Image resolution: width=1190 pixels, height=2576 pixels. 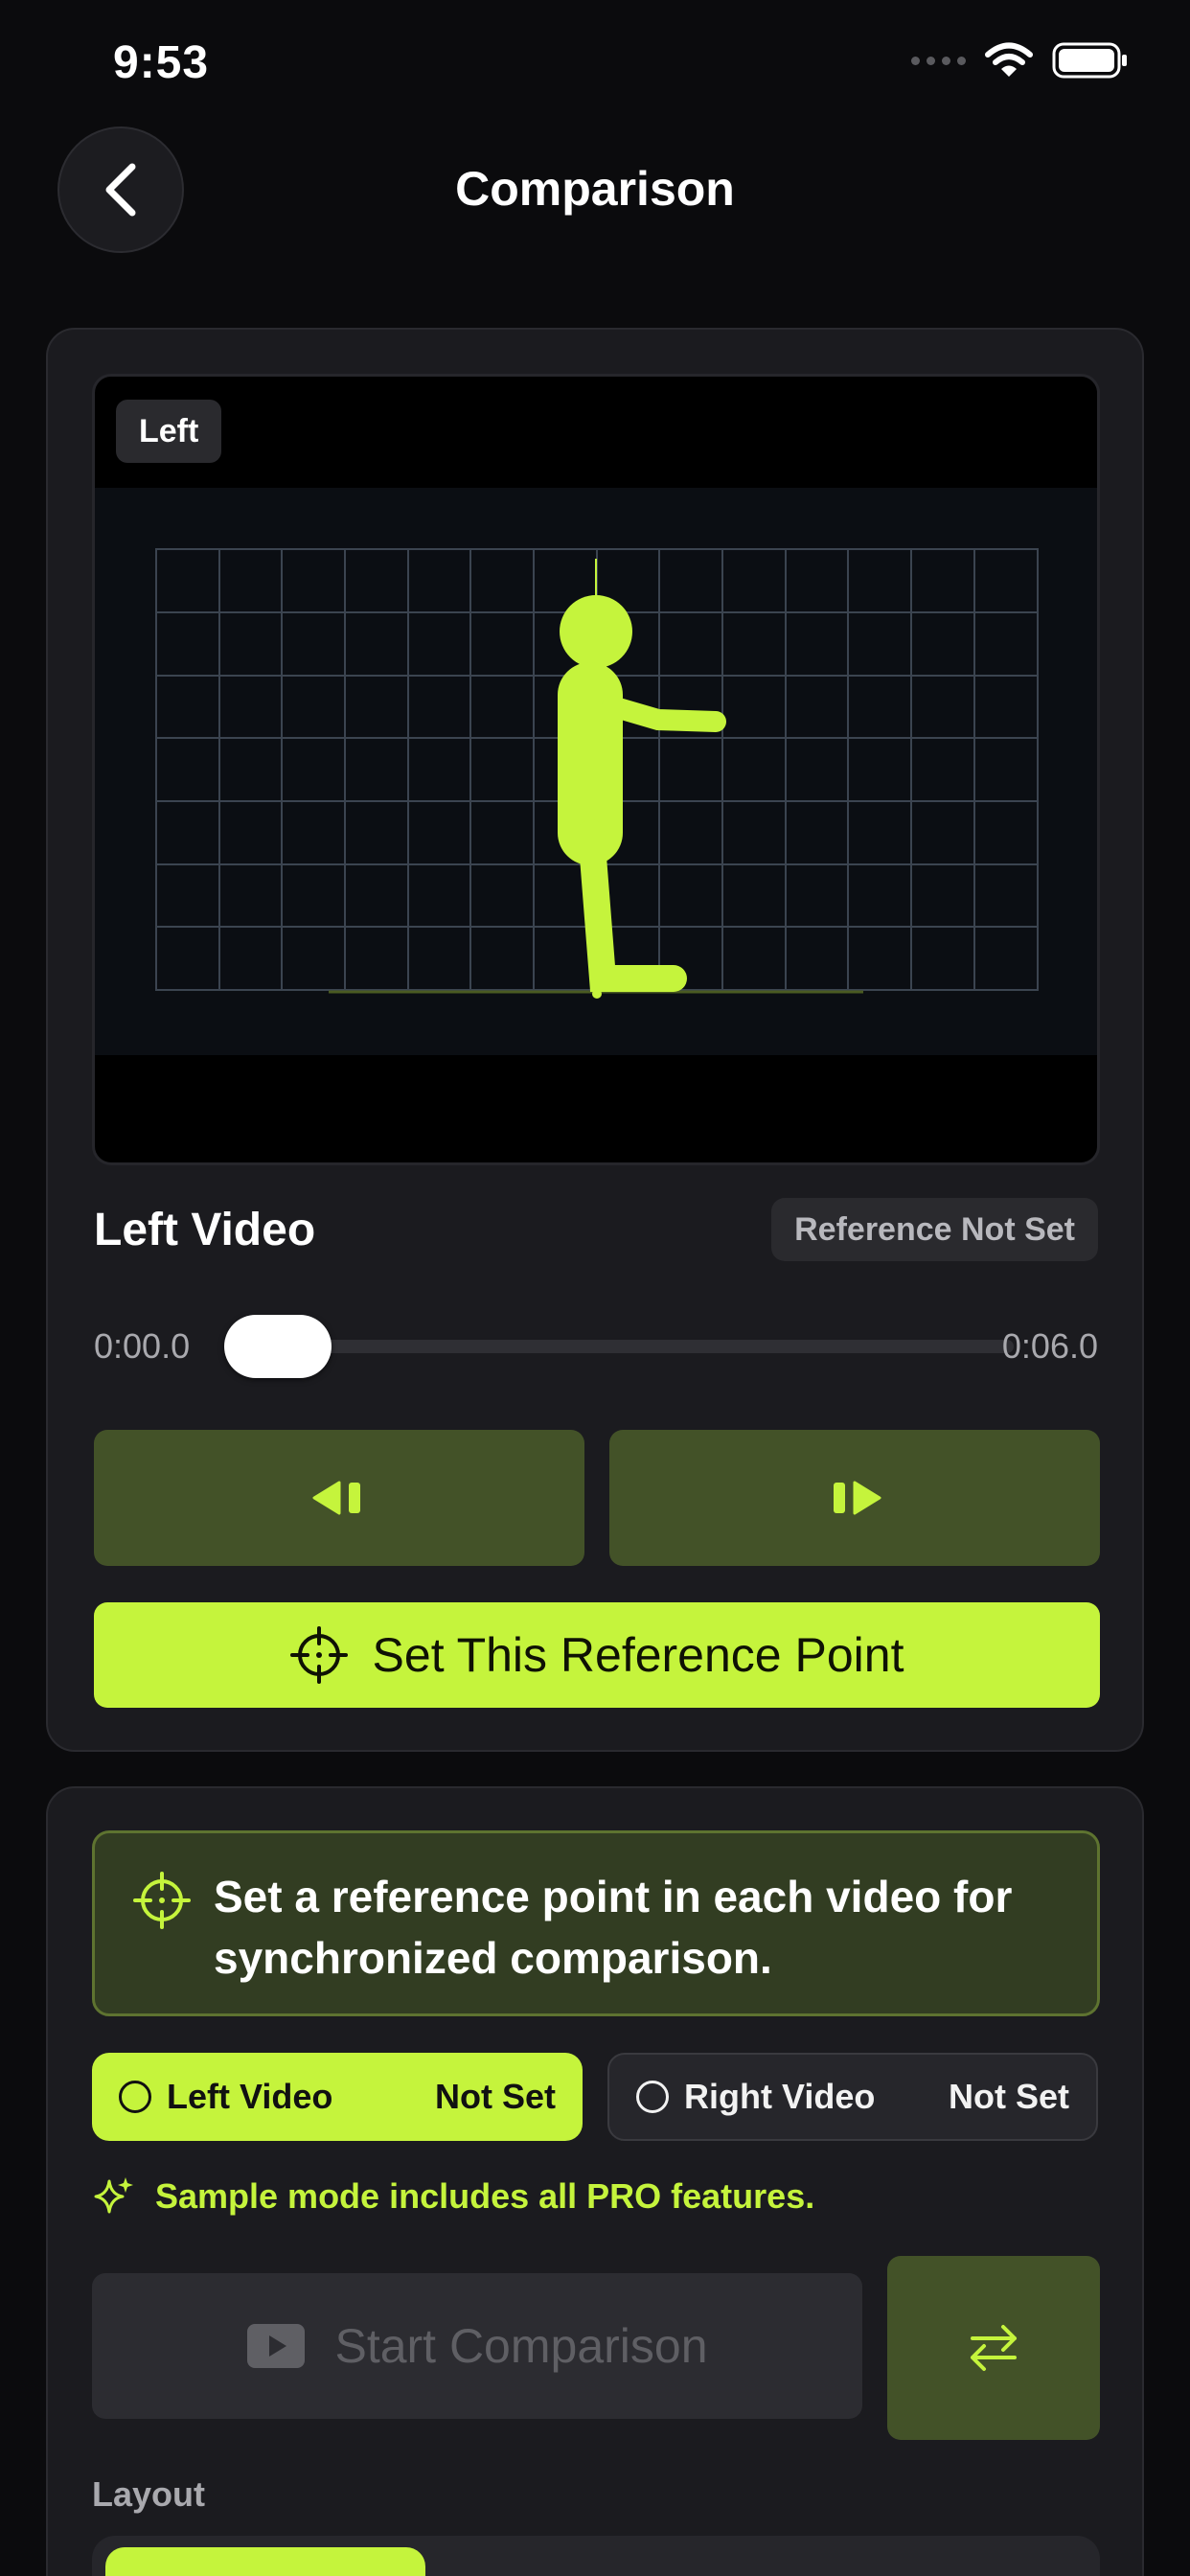 I want to click on stick-figure-animation, so click(x=597, y=773).